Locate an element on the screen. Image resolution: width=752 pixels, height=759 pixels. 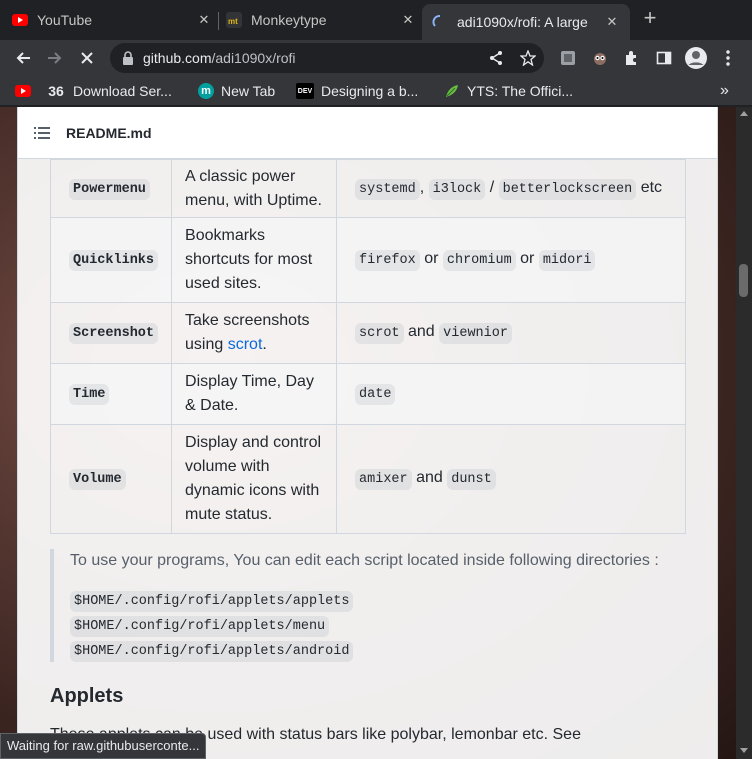
applet-desc: Display Time, Day & Date. is located at coordinates (254, 394).